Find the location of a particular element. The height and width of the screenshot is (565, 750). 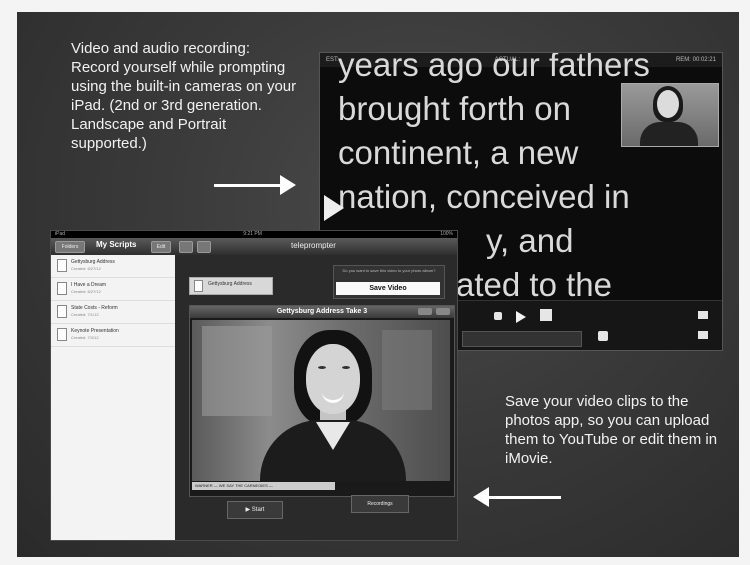

script-title: Gettysburg Address is located at coordinates (93, 262).